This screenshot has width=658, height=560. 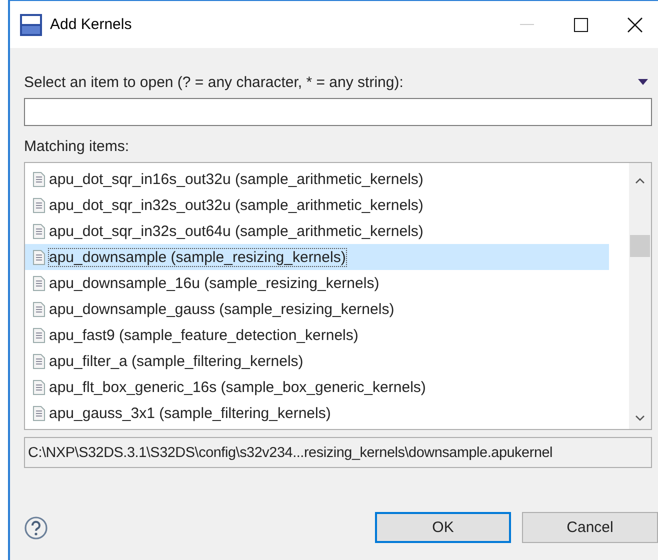 I want to click on matching-items-label: Matching items:, so click(x=77, y=146).